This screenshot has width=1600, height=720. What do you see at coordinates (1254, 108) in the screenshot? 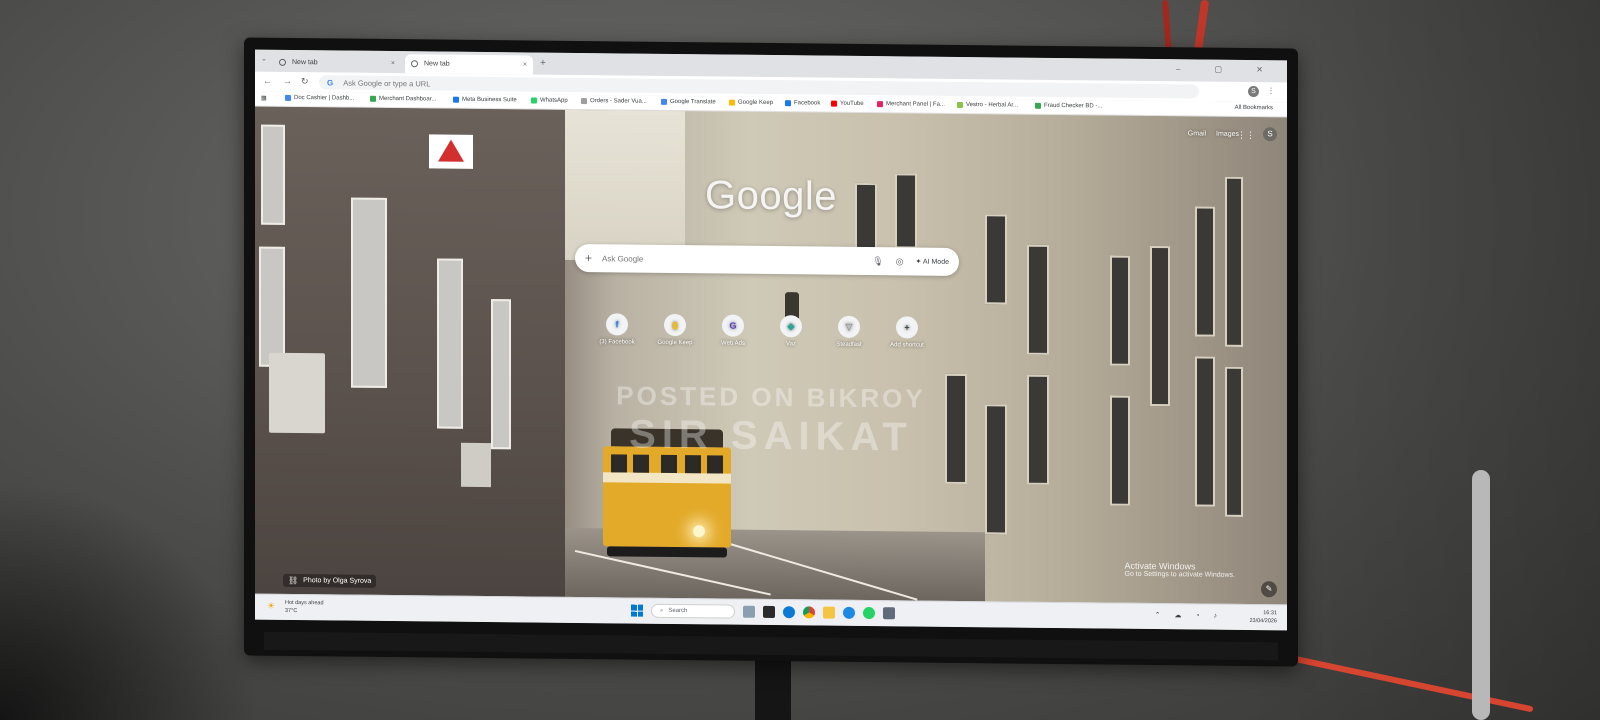
I see `all-bookmarks-folder: All Bookmarks` at bounding box center [1254, 108].